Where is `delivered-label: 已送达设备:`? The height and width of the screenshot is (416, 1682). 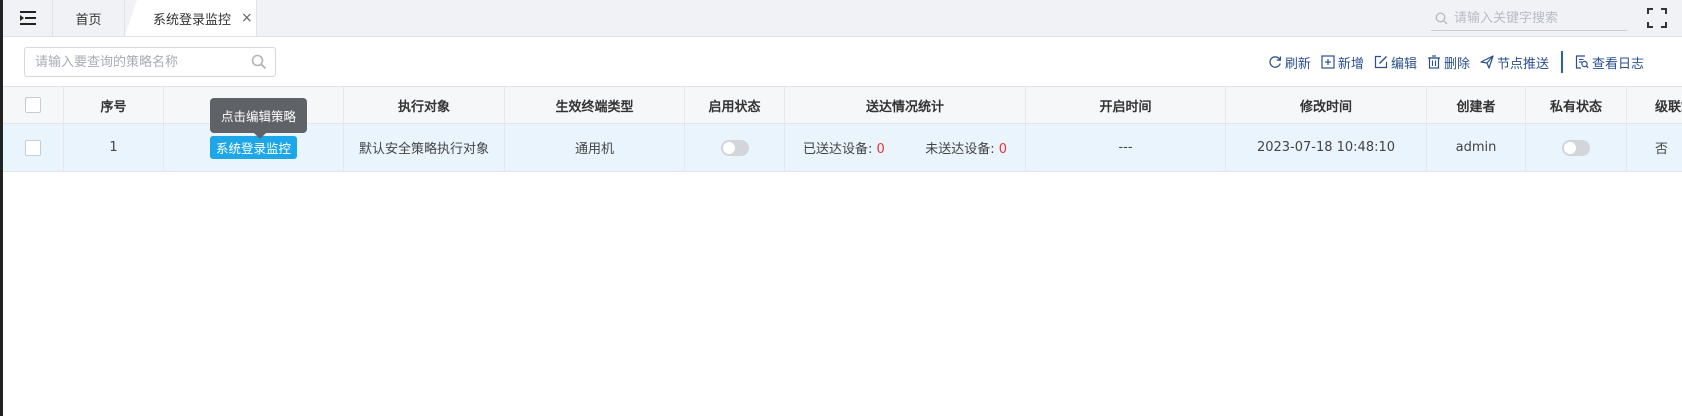 delivered-label: 已送达设备: is located at coordinates (838, 149).